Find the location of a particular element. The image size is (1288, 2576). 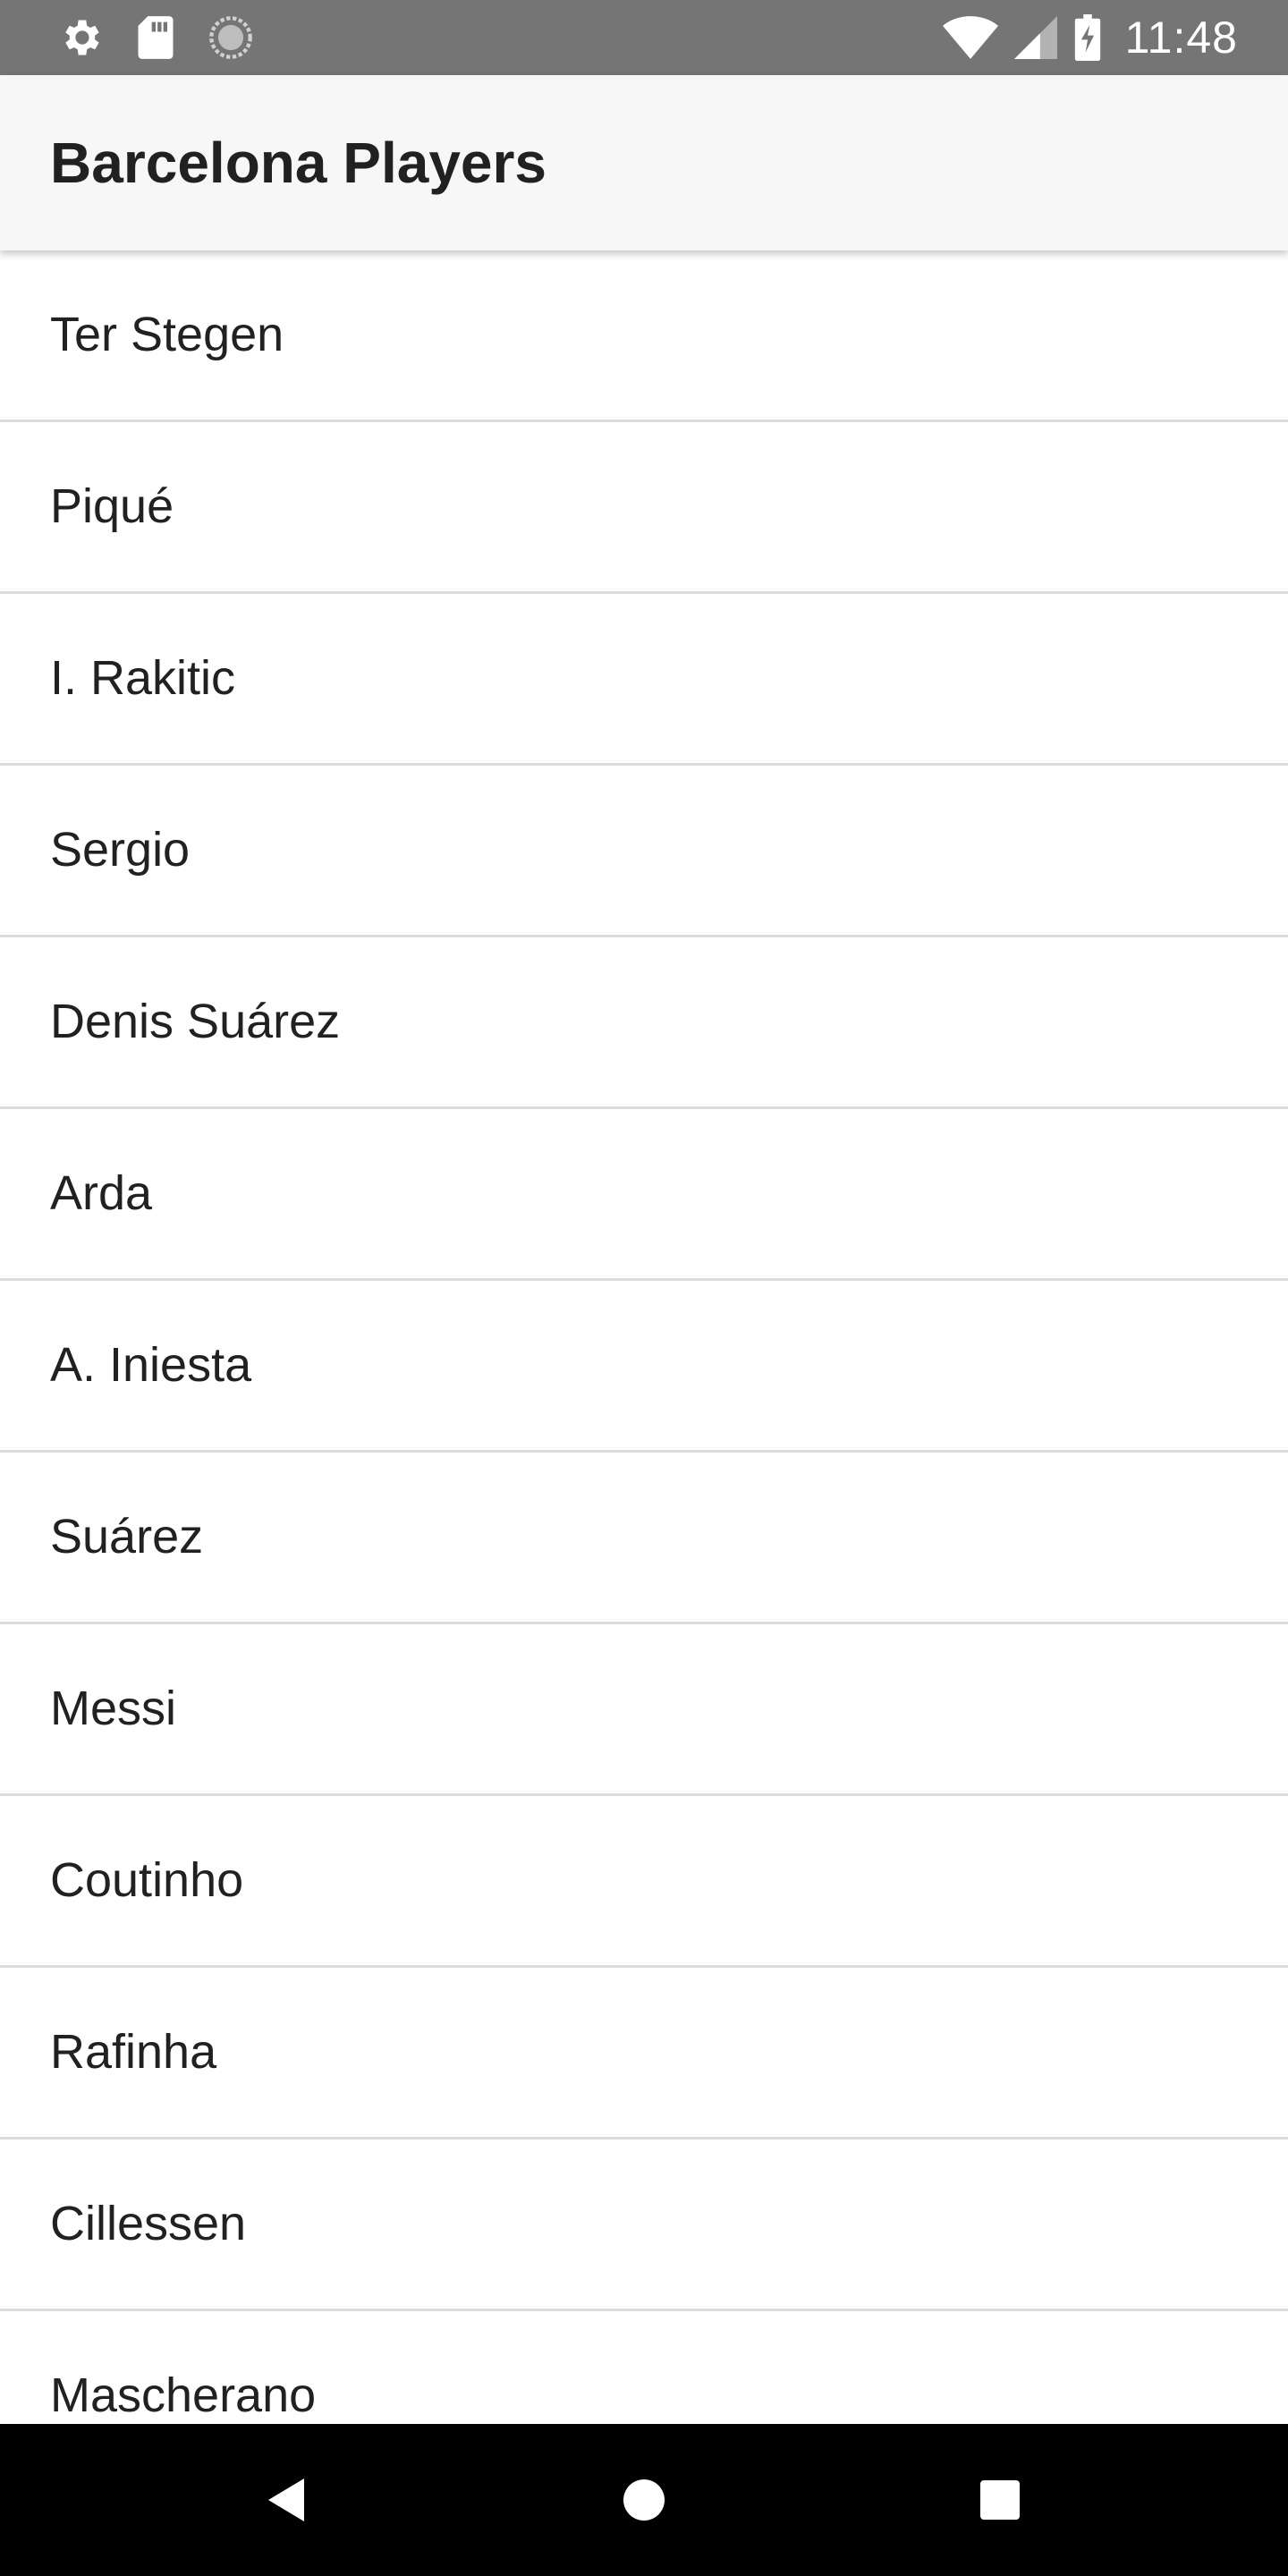

home-icon is located at coordinates (644, 2500).